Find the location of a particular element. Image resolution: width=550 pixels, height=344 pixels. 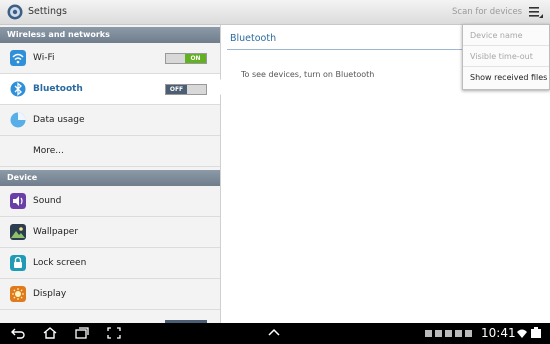

detail-title: Bluetooth is located at coordinates (253, 38).